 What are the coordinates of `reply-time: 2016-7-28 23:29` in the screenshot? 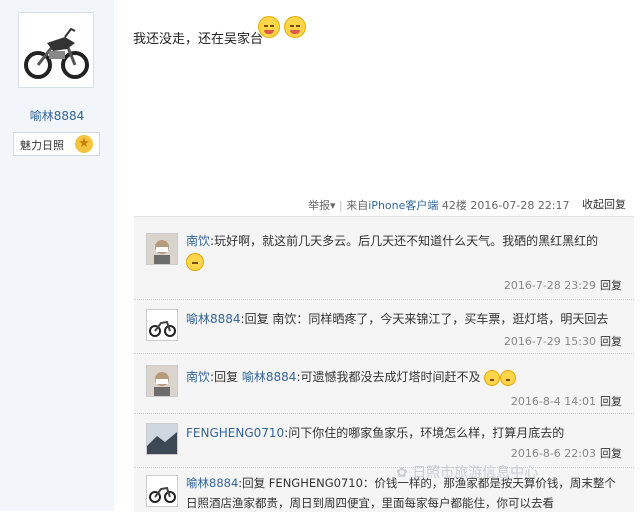 It's located at (549, 285).